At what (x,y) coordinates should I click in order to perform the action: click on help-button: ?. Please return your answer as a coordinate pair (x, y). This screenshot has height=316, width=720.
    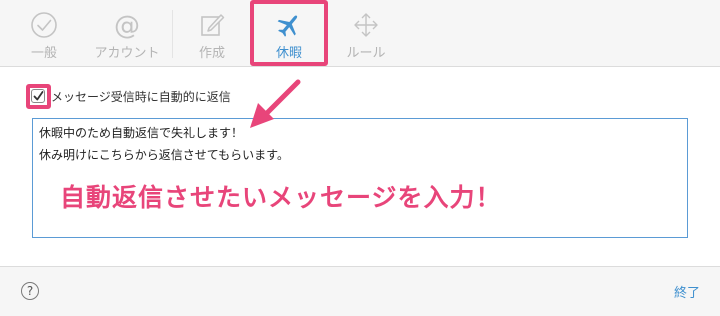
    Looking at the image, I should click on (30, 291).